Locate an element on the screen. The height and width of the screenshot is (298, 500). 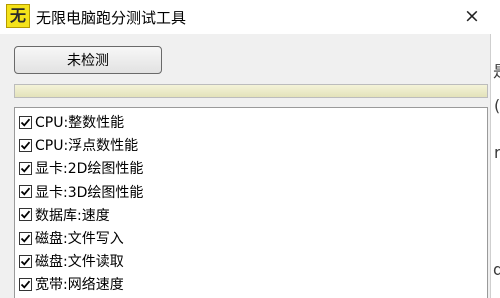
progress-fill is located at coordinates (251, 91).